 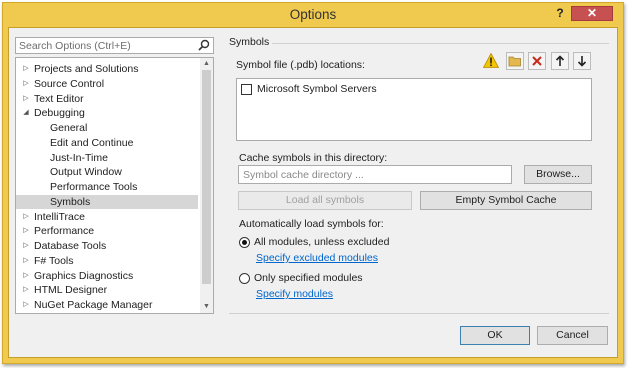 What do you see at coordinates (244, 278) in the screenshot?
I see `only-specified-modules-radio` at bounding box center [244, 278].